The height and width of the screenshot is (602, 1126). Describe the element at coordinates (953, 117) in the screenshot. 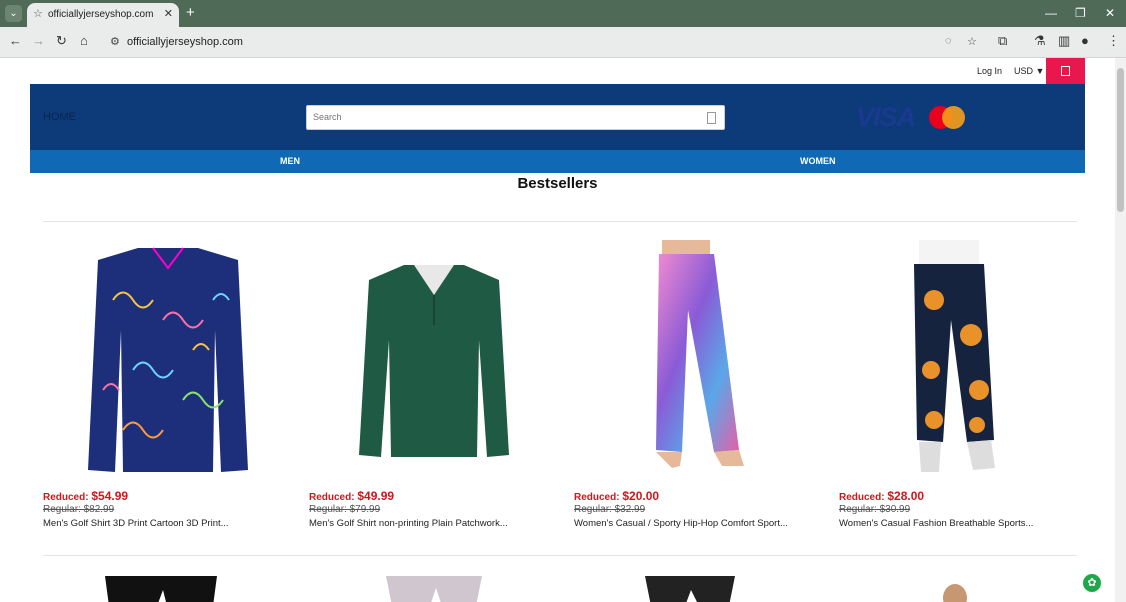

I see `mastercard-logo-orange` at that location.